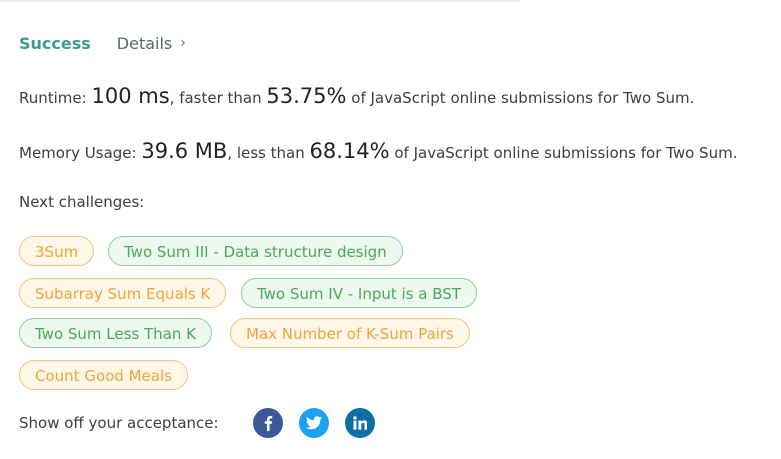 Image resolution: width=781 pixels, height=459 pixels. I want to click on challenge-tag-count-good-meals: Count Good Meals, so click(103, 375).